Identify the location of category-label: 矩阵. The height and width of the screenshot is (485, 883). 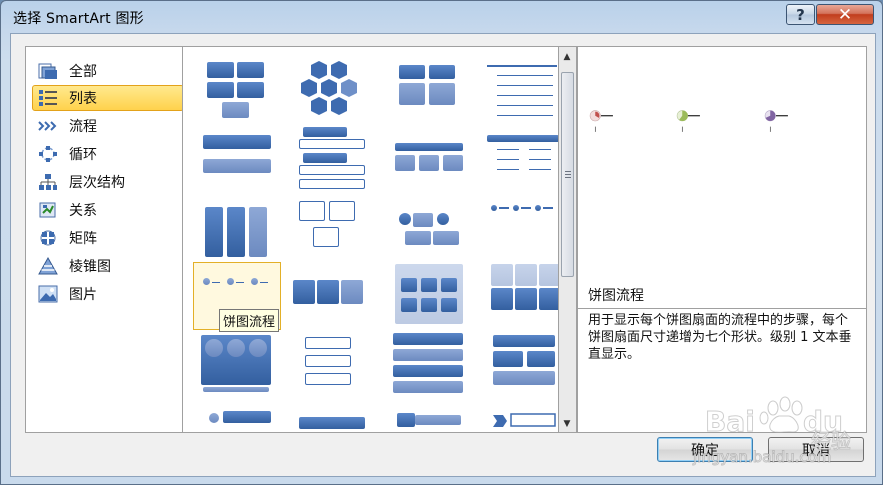
(83, 239).